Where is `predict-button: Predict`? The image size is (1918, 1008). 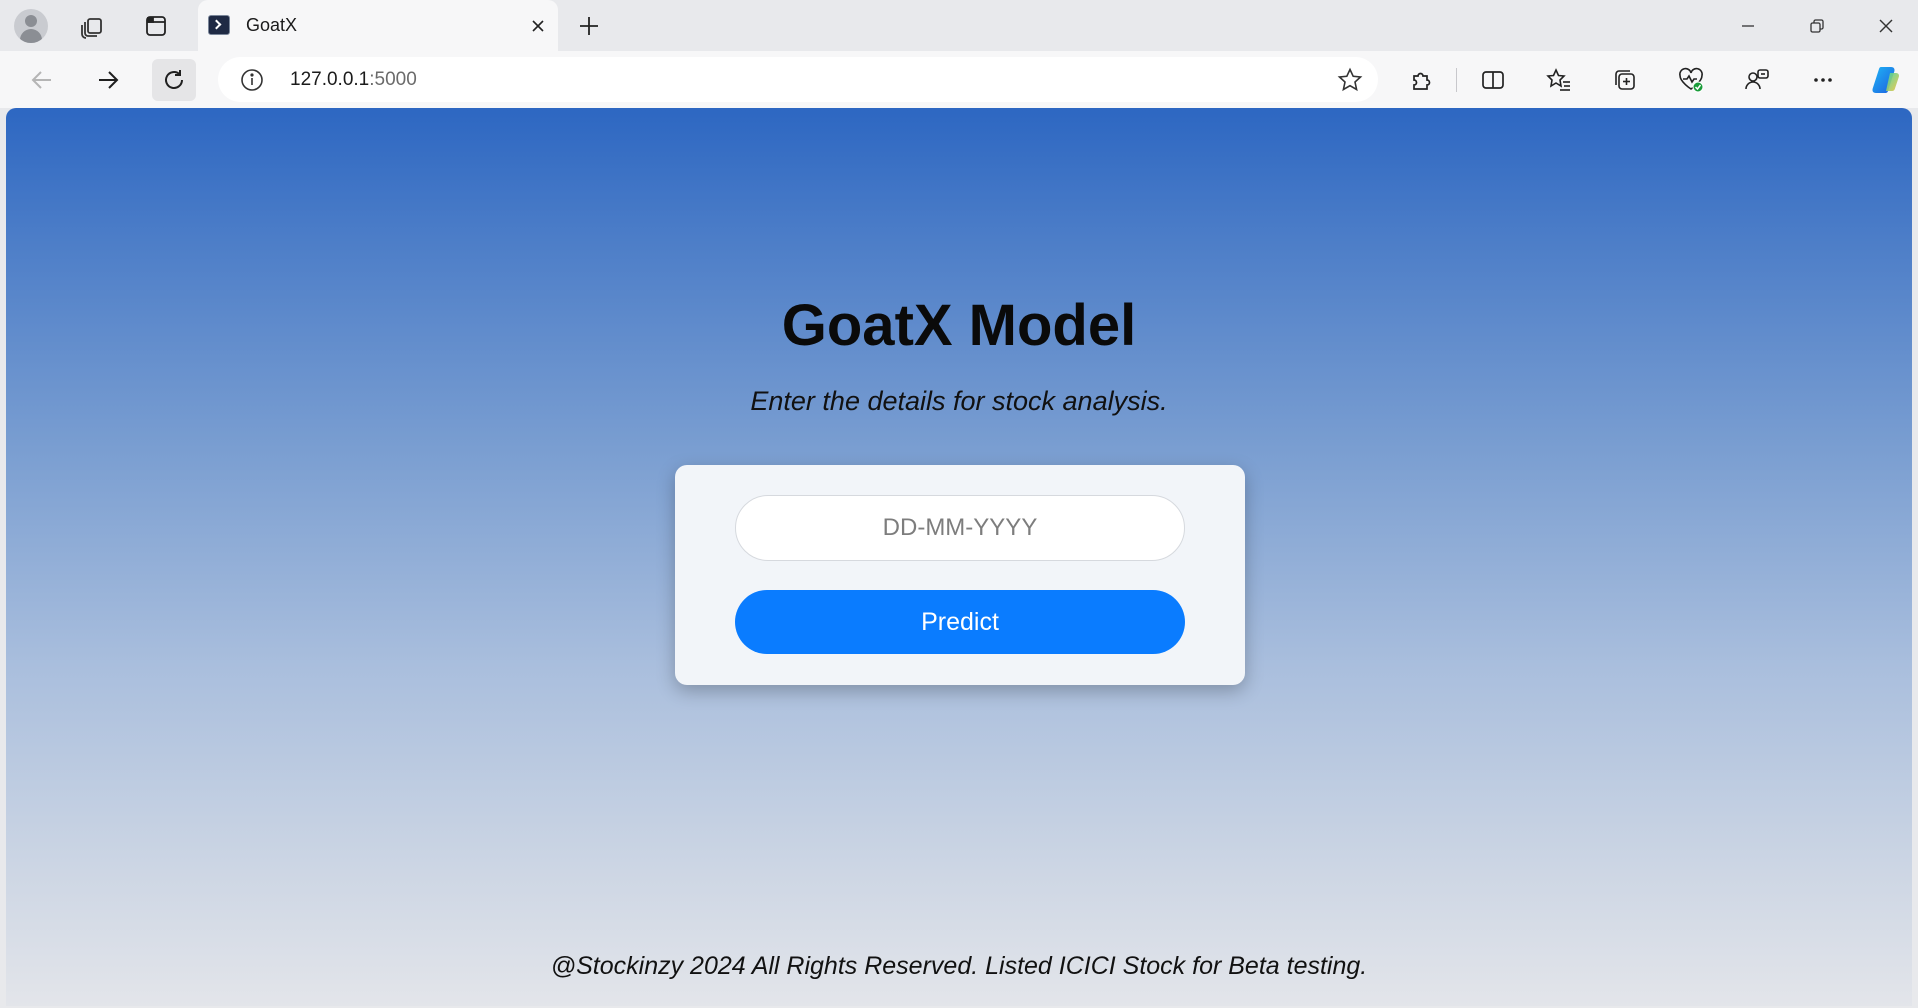 predict-button: Predict is located at coordinates (960, 622).